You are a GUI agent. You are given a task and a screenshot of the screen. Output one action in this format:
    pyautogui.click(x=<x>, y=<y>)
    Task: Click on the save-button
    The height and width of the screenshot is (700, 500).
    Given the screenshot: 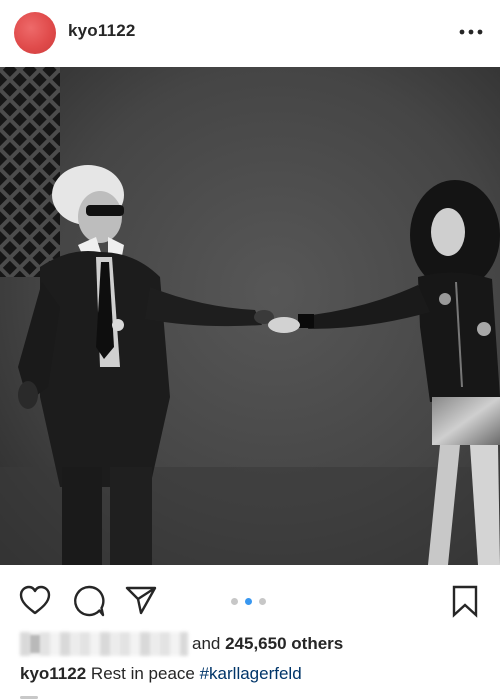 What is the action you would take?
    pyautogui.click(x=465, y=603)
    